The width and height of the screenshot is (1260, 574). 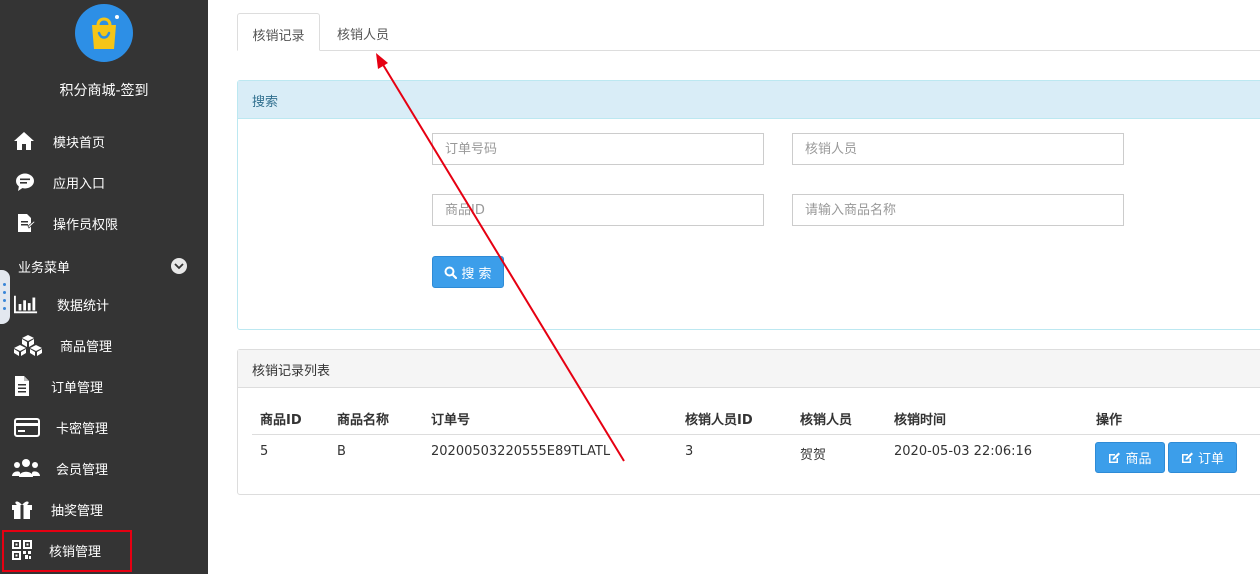 I want to click on sidebar-item-lottery: 抽奖管理, so click(x=104, y=509).